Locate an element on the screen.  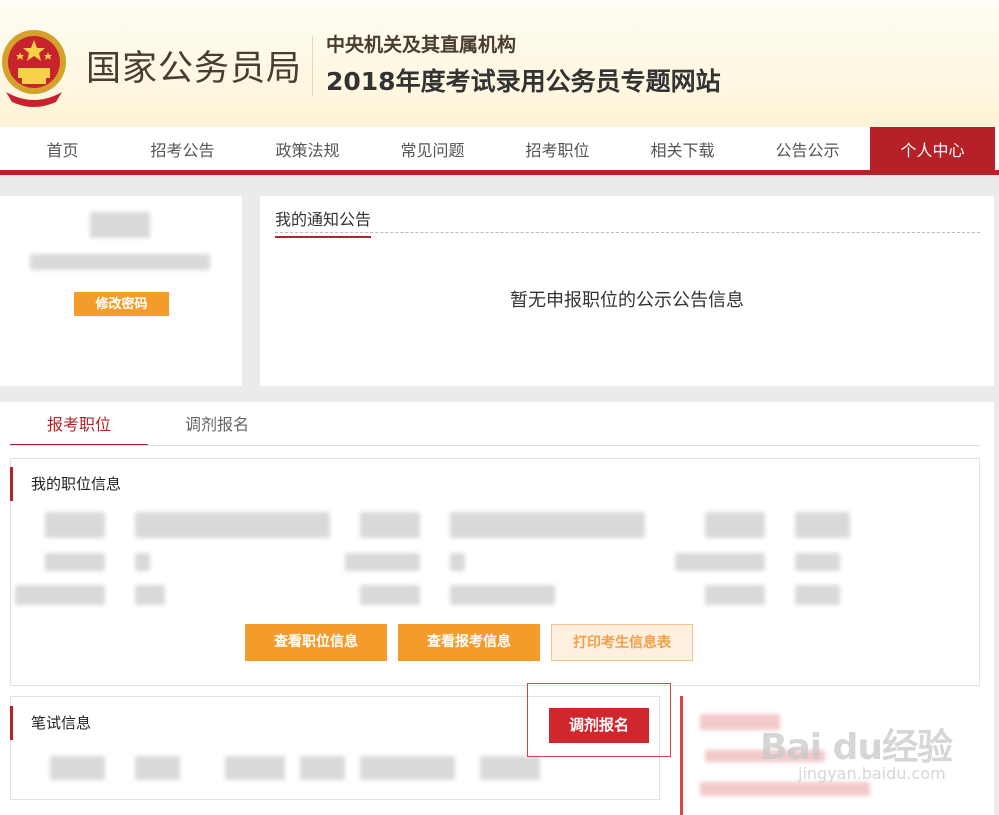
view-application-button: 查看报考信息 is located at coordinates (469, 642).